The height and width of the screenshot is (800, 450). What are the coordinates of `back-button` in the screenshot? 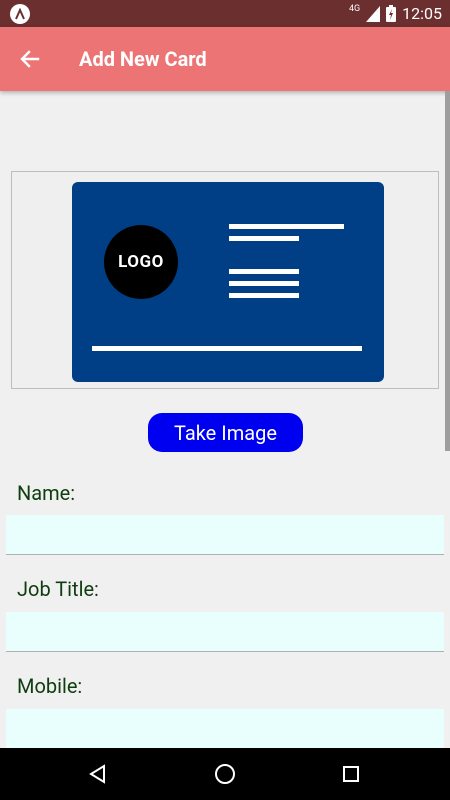 It's located at (30, 59).